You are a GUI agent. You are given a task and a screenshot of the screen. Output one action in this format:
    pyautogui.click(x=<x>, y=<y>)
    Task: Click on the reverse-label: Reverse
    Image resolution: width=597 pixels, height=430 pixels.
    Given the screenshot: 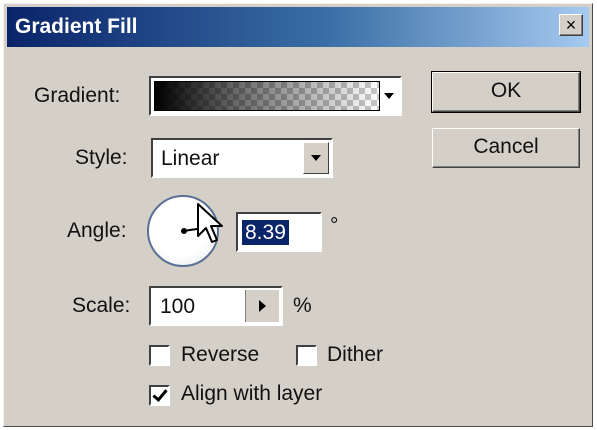 What is the action you would take?
    pyautogui.click(x=220, y=354)
    